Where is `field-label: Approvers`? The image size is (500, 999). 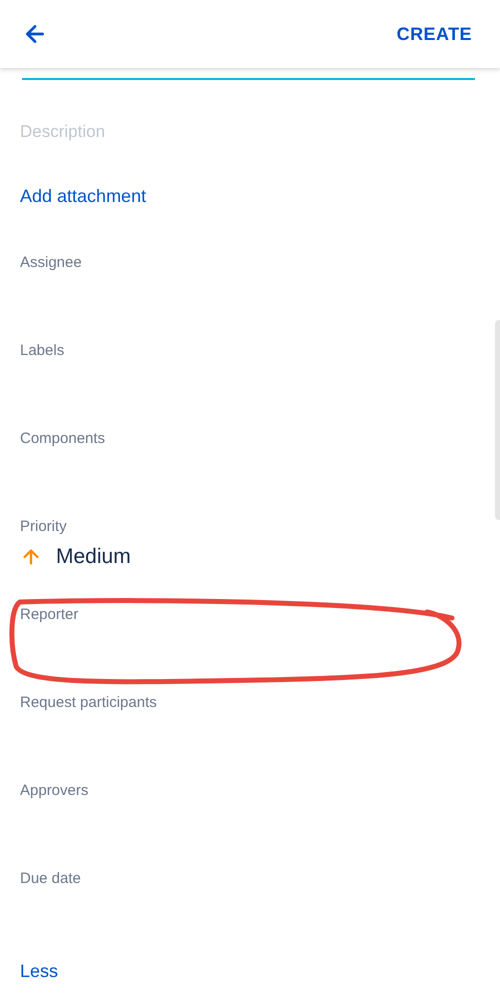 field-label: Approvers is located at coordinates (54, 791).